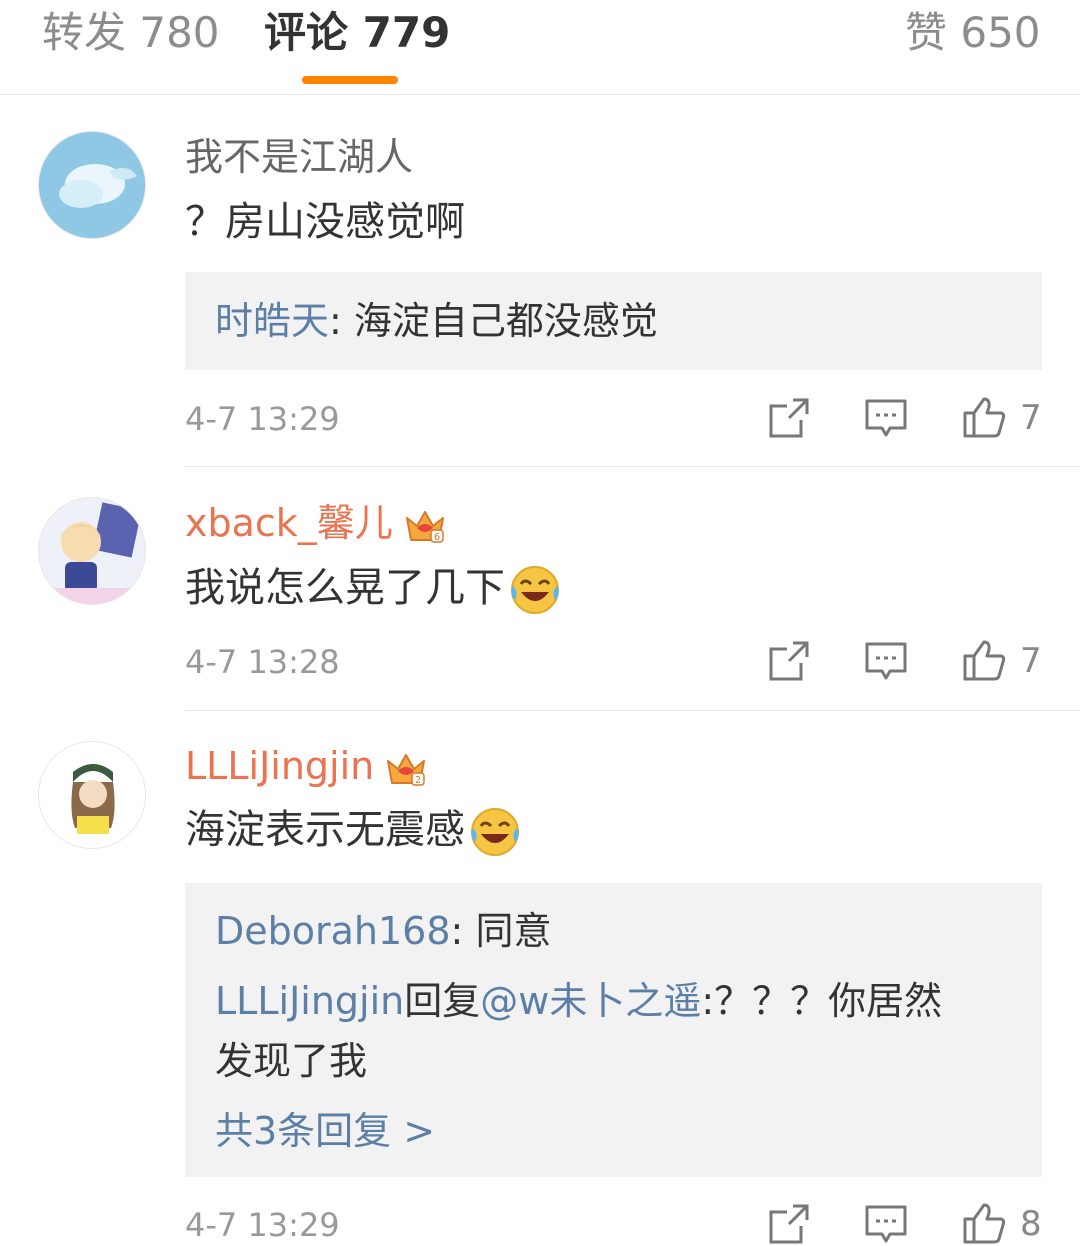 The width and height of the screenshot is (1080, 1246). Describe the element at coordinates (325, 222) in the screenshot. I see `comment-text: ？房山没感觉啊` at that location.